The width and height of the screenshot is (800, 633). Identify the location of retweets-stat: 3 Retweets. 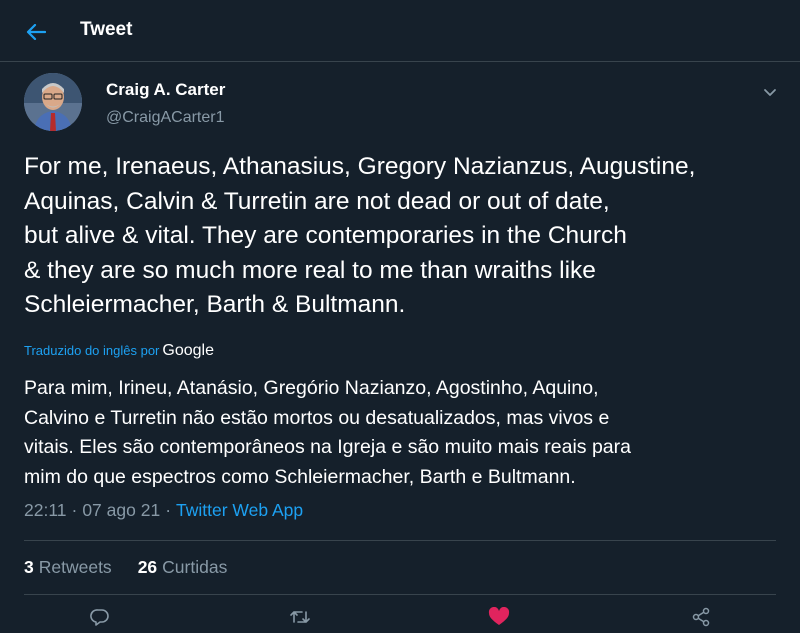
(68, 567).